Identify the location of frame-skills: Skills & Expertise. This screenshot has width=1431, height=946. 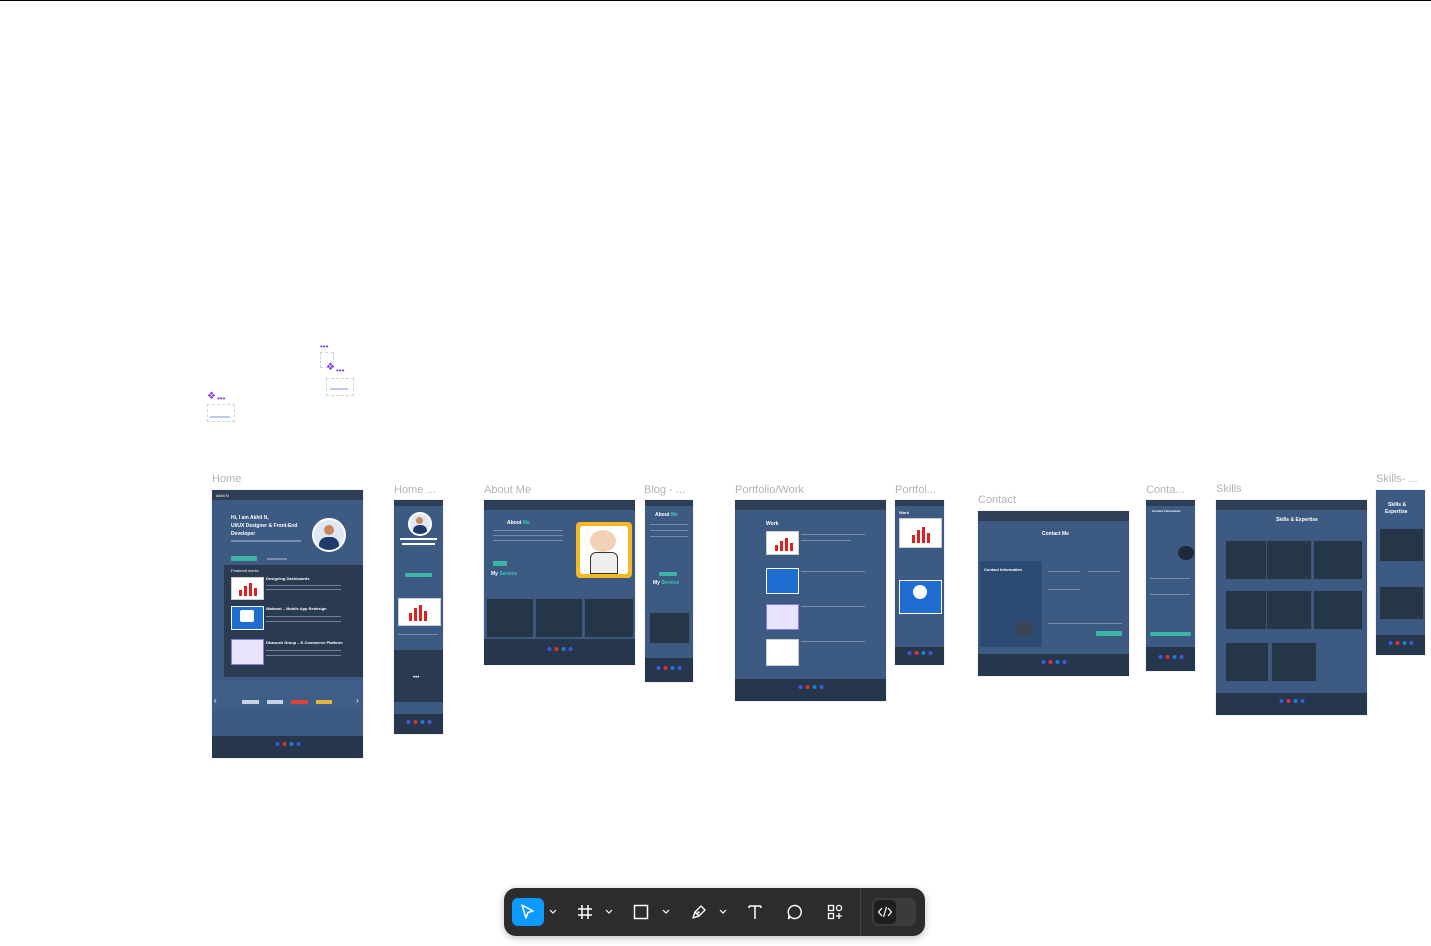
(1291, 607).